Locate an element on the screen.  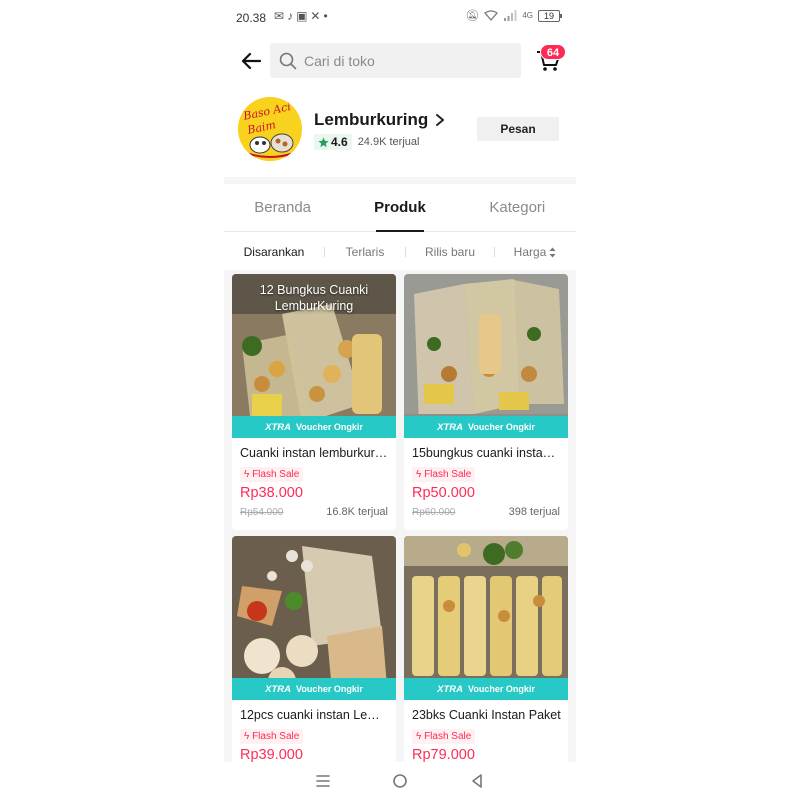
tab-kategori: Kategori is located at coordinates (517, 208).